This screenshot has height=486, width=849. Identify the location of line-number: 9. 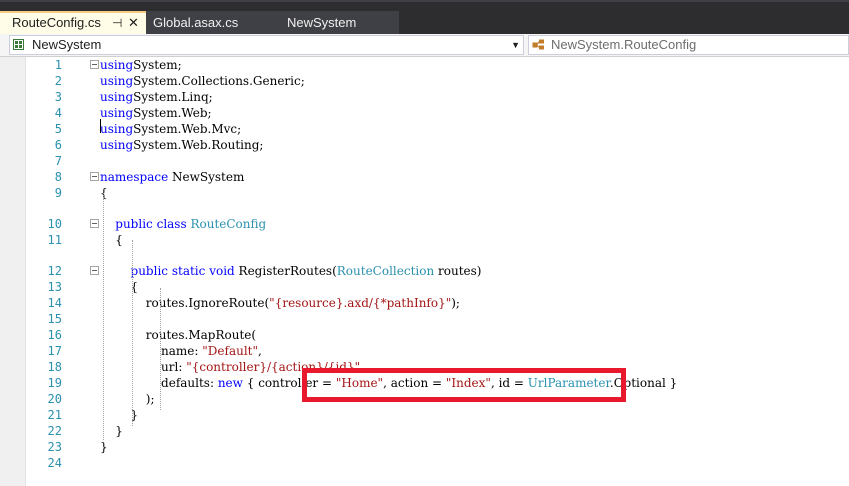
(58, 193).